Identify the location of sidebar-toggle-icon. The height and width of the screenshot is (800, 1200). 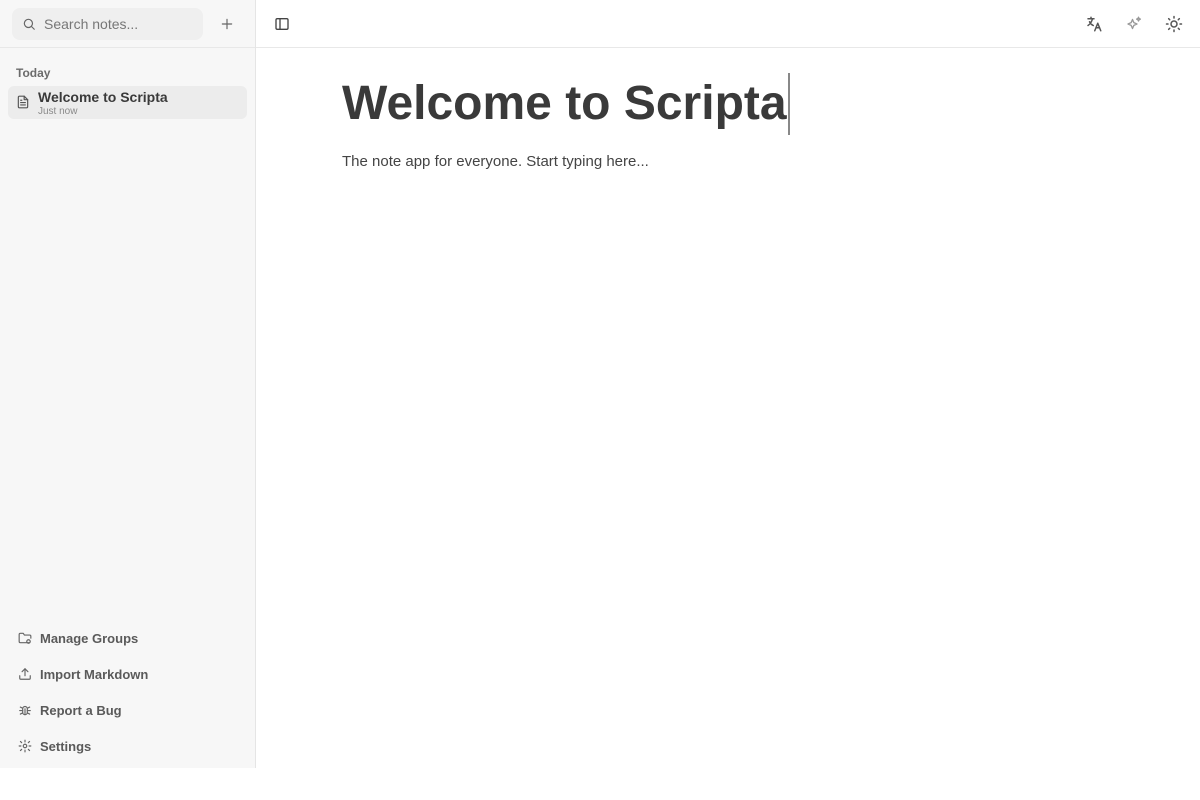
(282, 23).